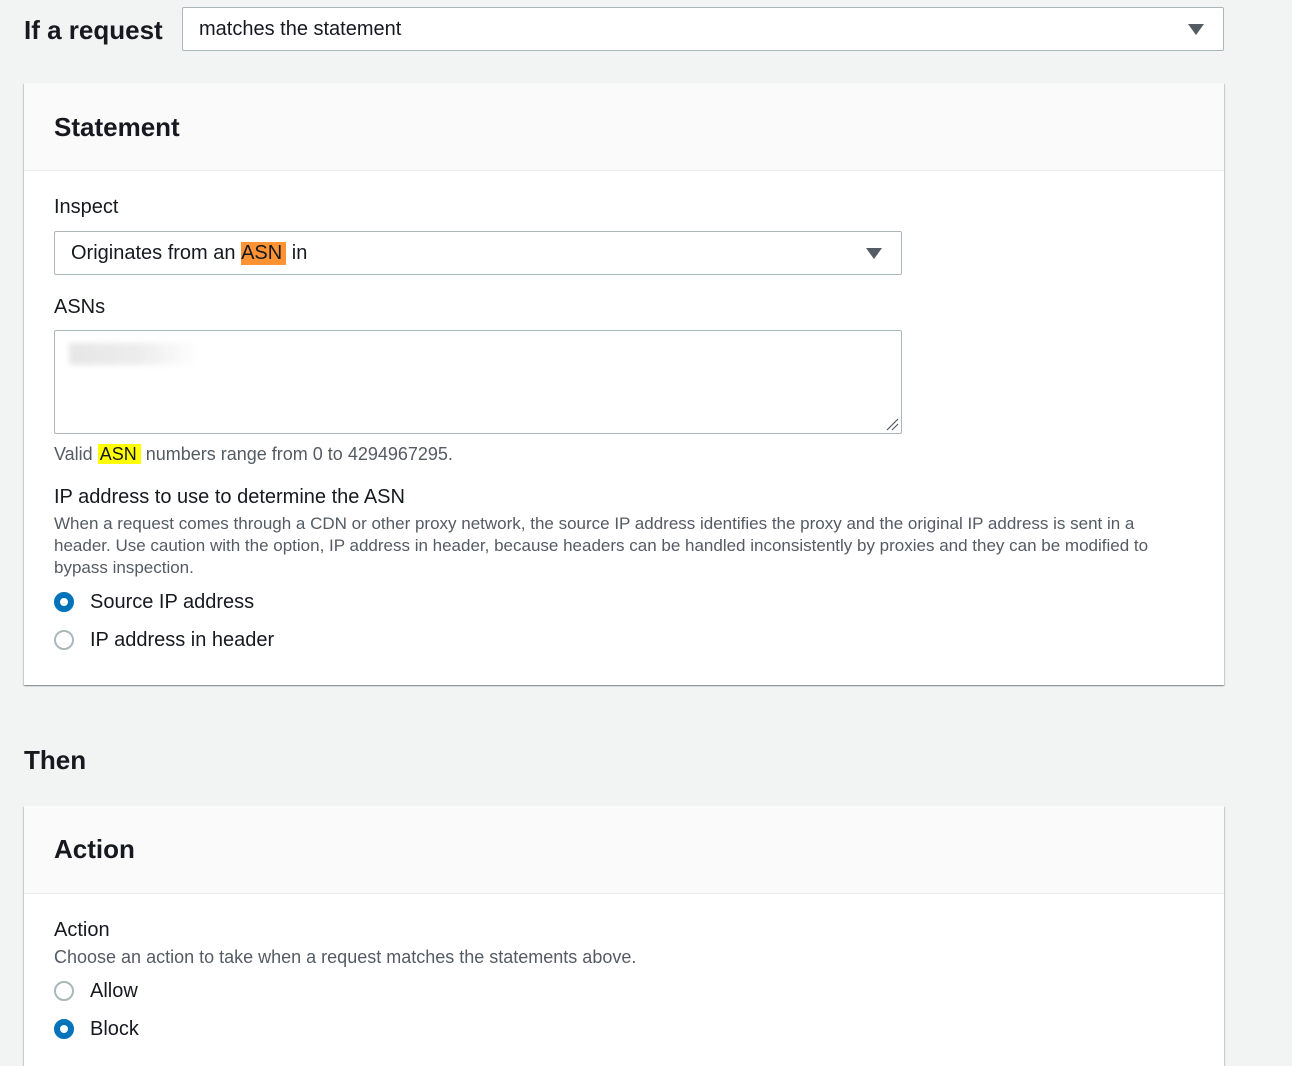 Image resolution: width=1292 pixels, height=1066 pixels. What do you see at coordinates (82, 930) in the screenshot?
I see `action-field-label: Action` at bounding box center [82, 930].